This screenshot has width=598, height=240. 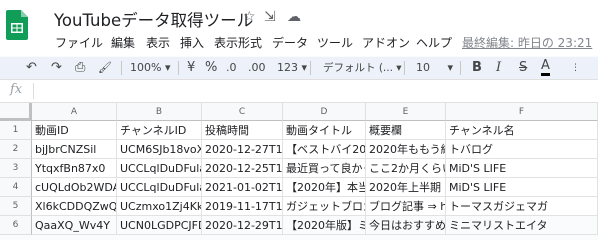 I want to click on select-all-corner, so click(x=16, y=112).